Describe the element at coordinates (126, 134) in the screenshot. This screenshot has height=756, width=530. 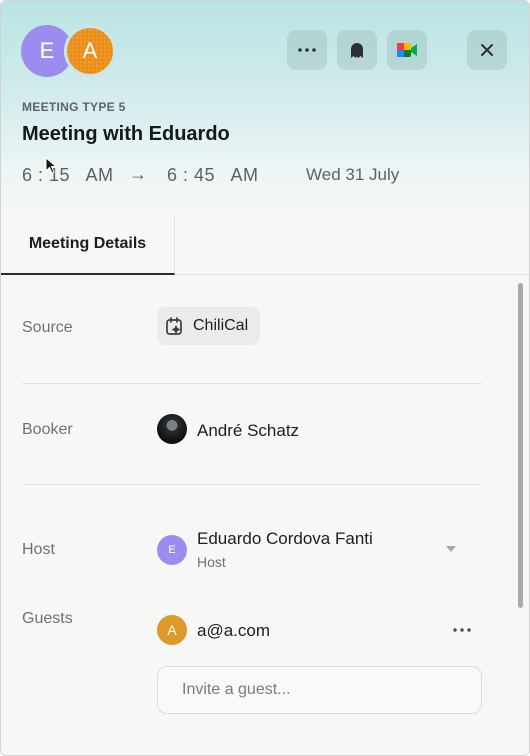
I see `meeting-title: Meeting with Eduardo` at that location.